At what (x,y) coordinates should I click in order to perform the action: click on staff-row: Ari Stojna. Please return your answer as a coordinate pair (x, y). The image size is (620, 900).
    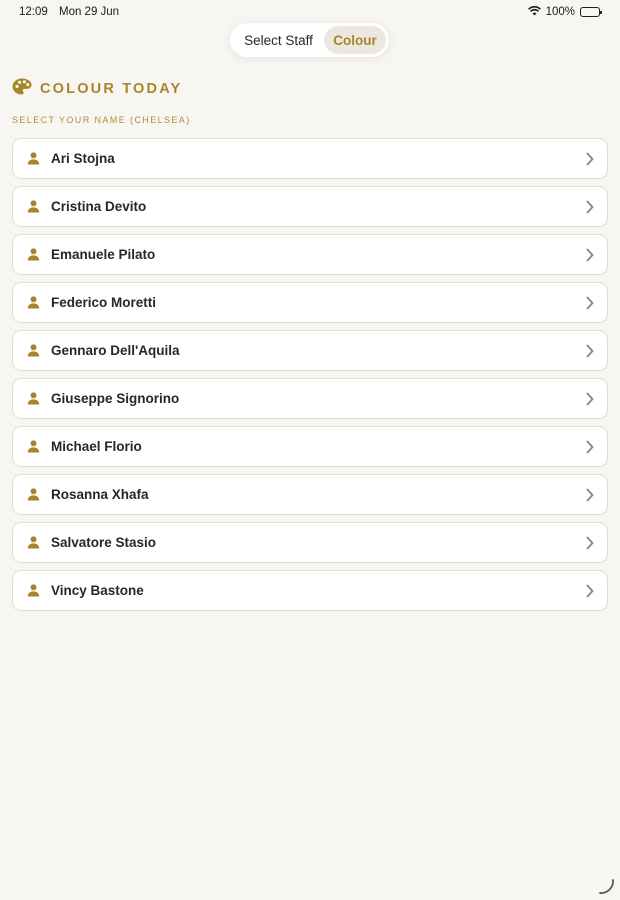
    Looking at the image, I should click on (310, 158).